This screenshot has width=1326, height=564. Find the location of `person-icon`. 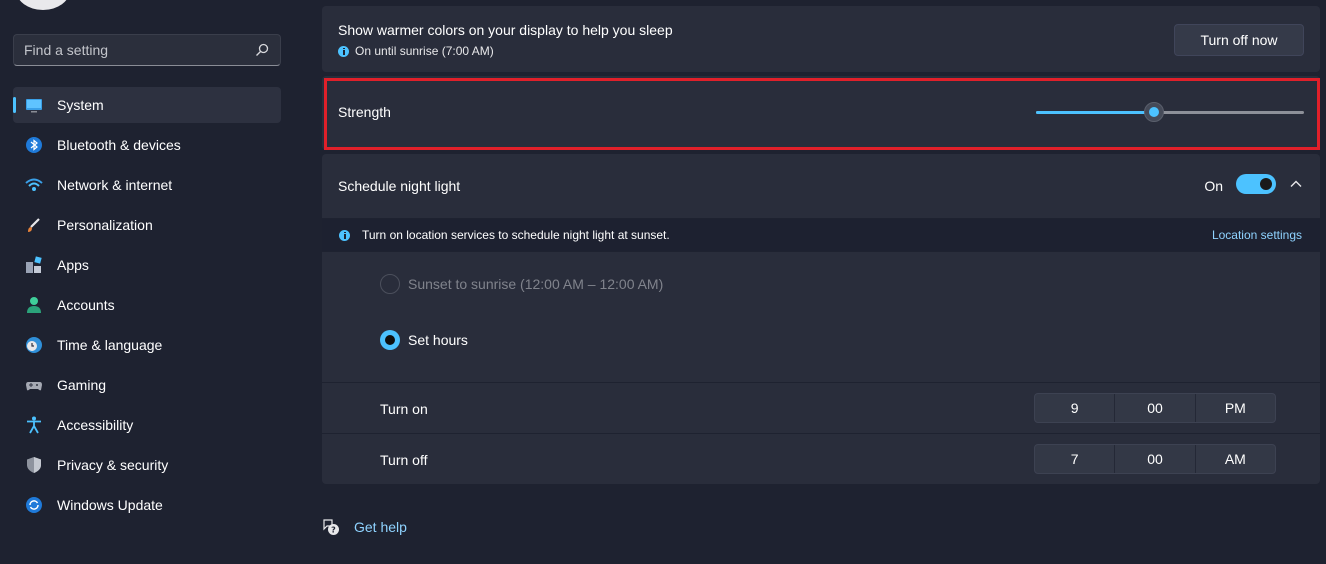

person-icon is located at coordinates (34, 305).